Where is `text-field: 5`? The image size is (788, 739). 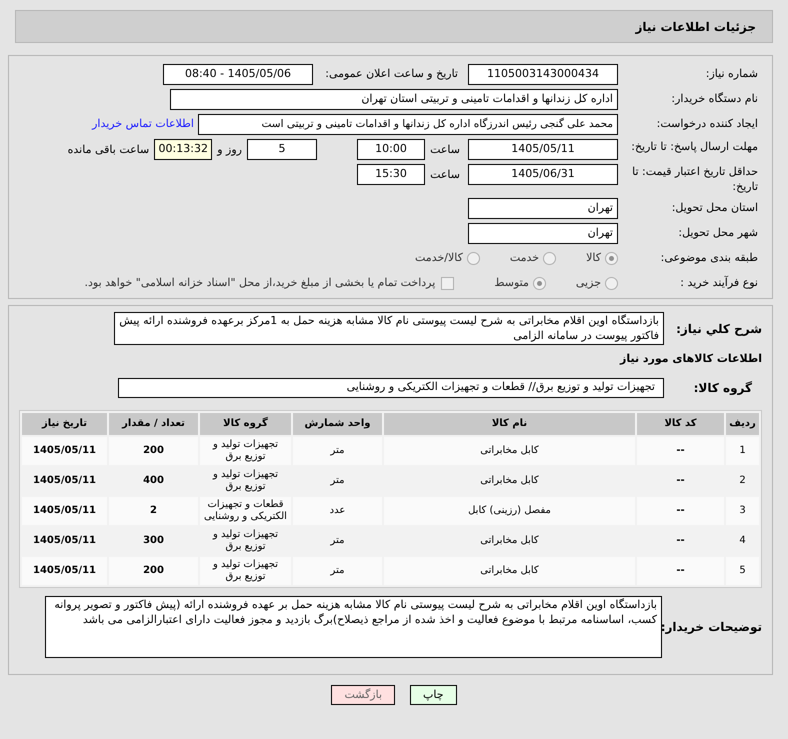
text-field: 5 is located at coordinates (282, 149).